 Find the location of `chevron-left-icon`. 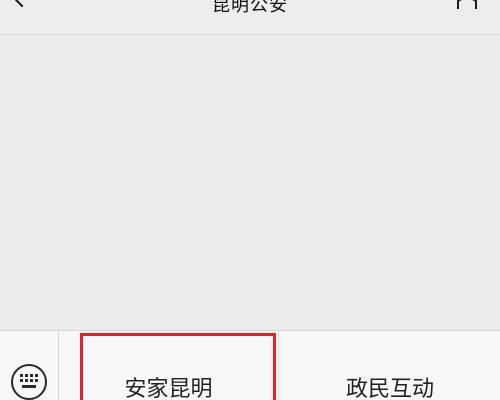

chevron-left-icon is located at coordinates (22, 4).